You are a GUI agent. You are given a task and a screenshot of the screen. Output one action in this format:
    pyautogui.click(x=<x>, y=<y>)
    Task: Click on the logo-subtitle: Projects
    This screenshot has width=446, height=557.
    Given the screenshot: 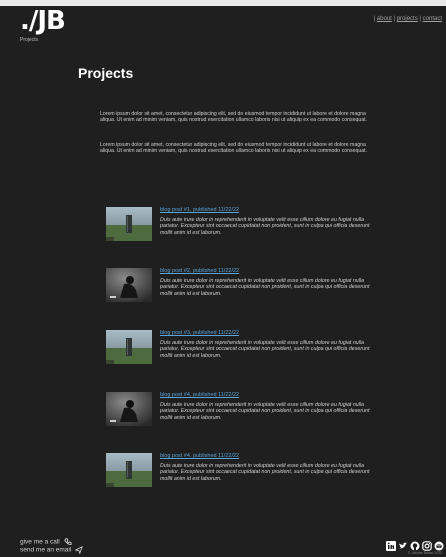 What is the action you would take?
    pyautogui.click(x=29, y=40)
    